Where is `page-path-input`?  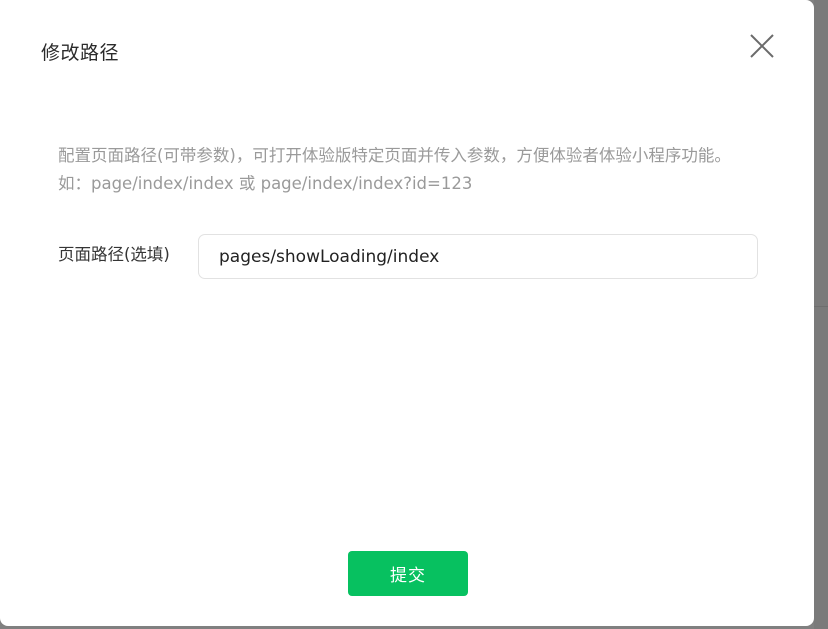 page-path-input is located at coordinates (478, 256).